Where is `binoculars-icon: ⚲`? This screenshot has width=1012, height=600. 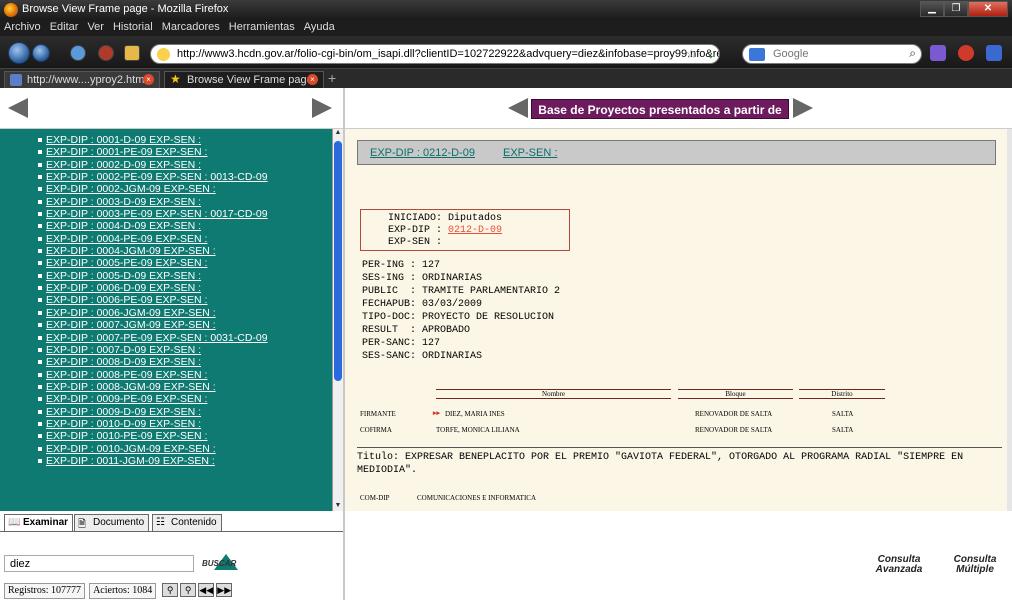
binoculars-icon: ⚲ is located at coordinates (170, 590).